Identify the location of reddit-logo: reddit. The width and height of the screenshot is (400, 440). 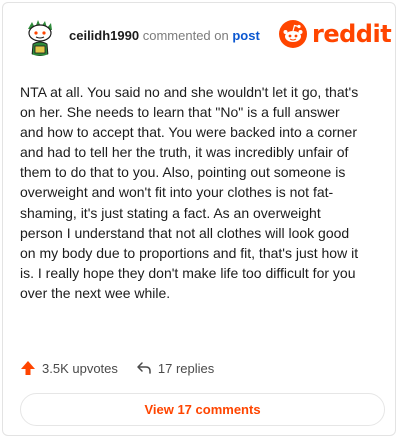
(335, 34).